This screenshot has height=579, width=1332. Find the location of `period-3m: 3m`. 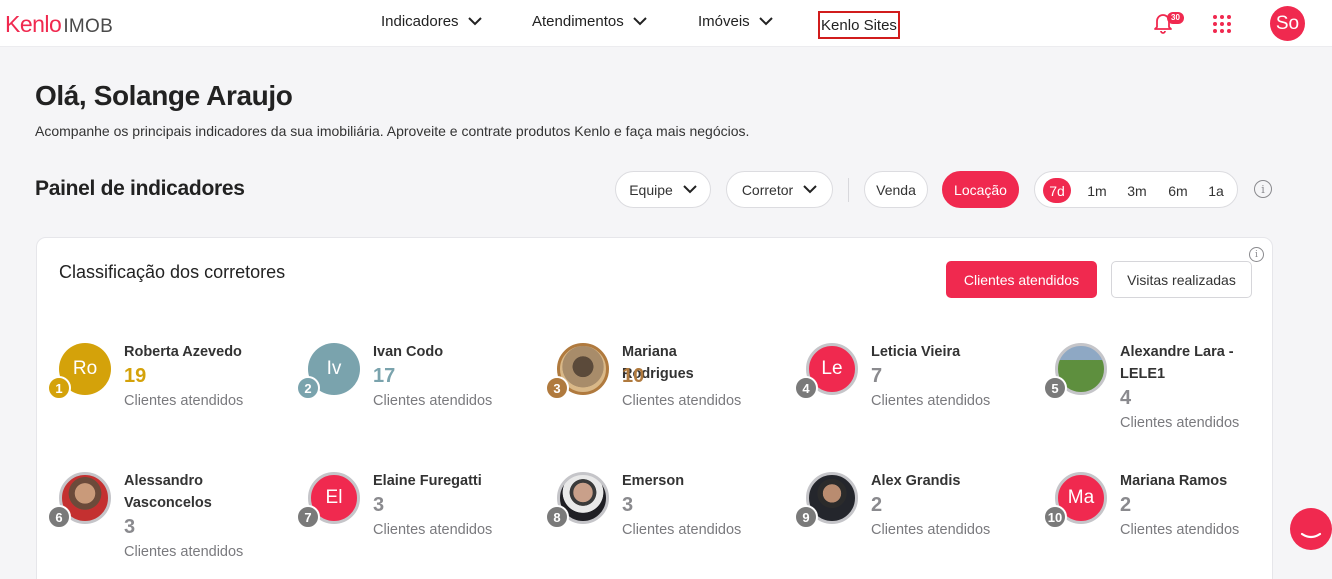

period-3m: 3m is located at coordinates (1137, 190).